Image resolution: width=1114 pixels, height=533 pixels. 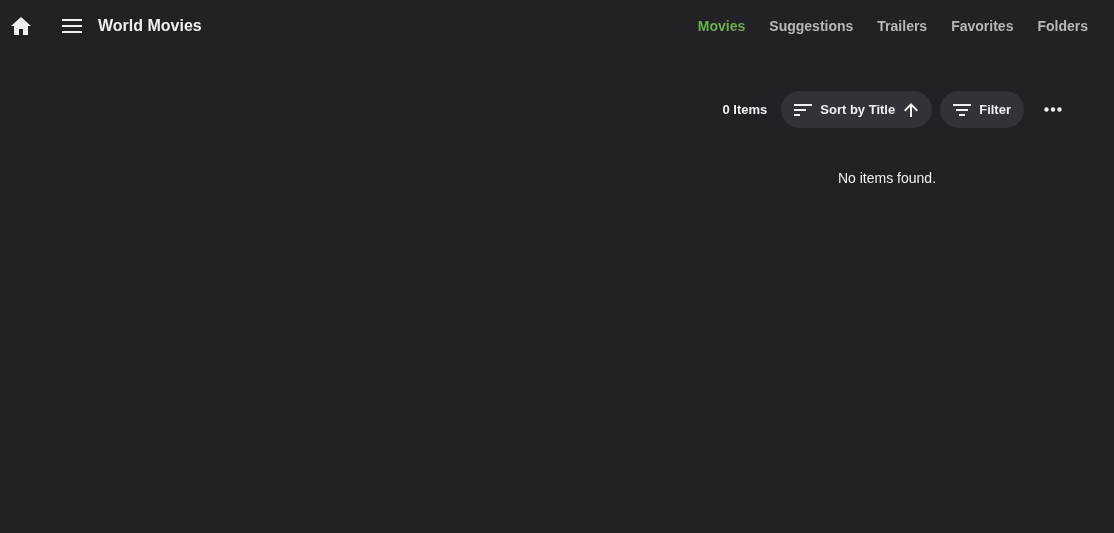 I want to click on sort-button: Sort by Title, so click(x=857, y=109).